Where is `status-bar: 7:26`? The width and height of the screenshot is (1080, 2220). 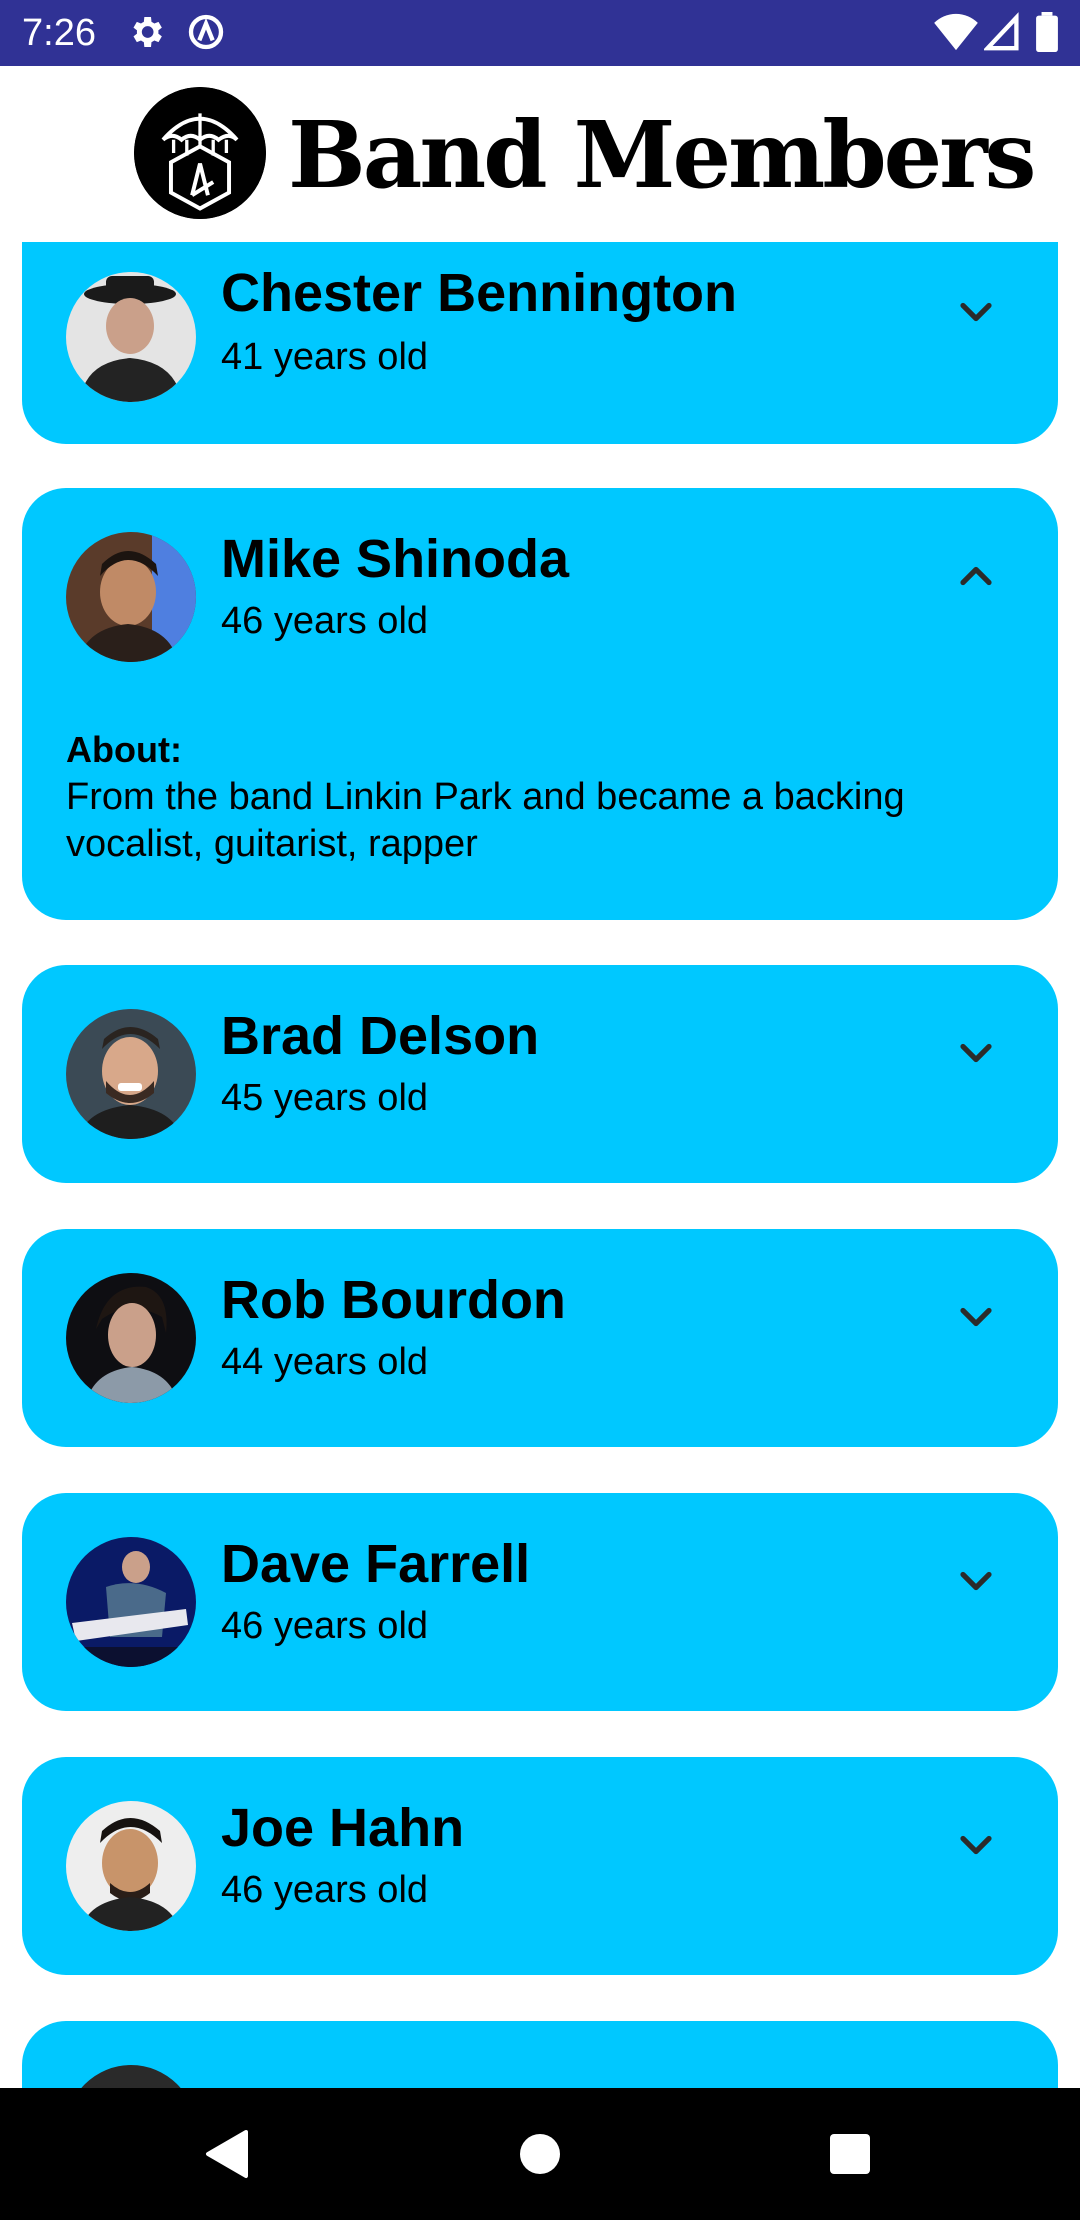 status-bar: 7:26 is located at coordinates (540, 33).